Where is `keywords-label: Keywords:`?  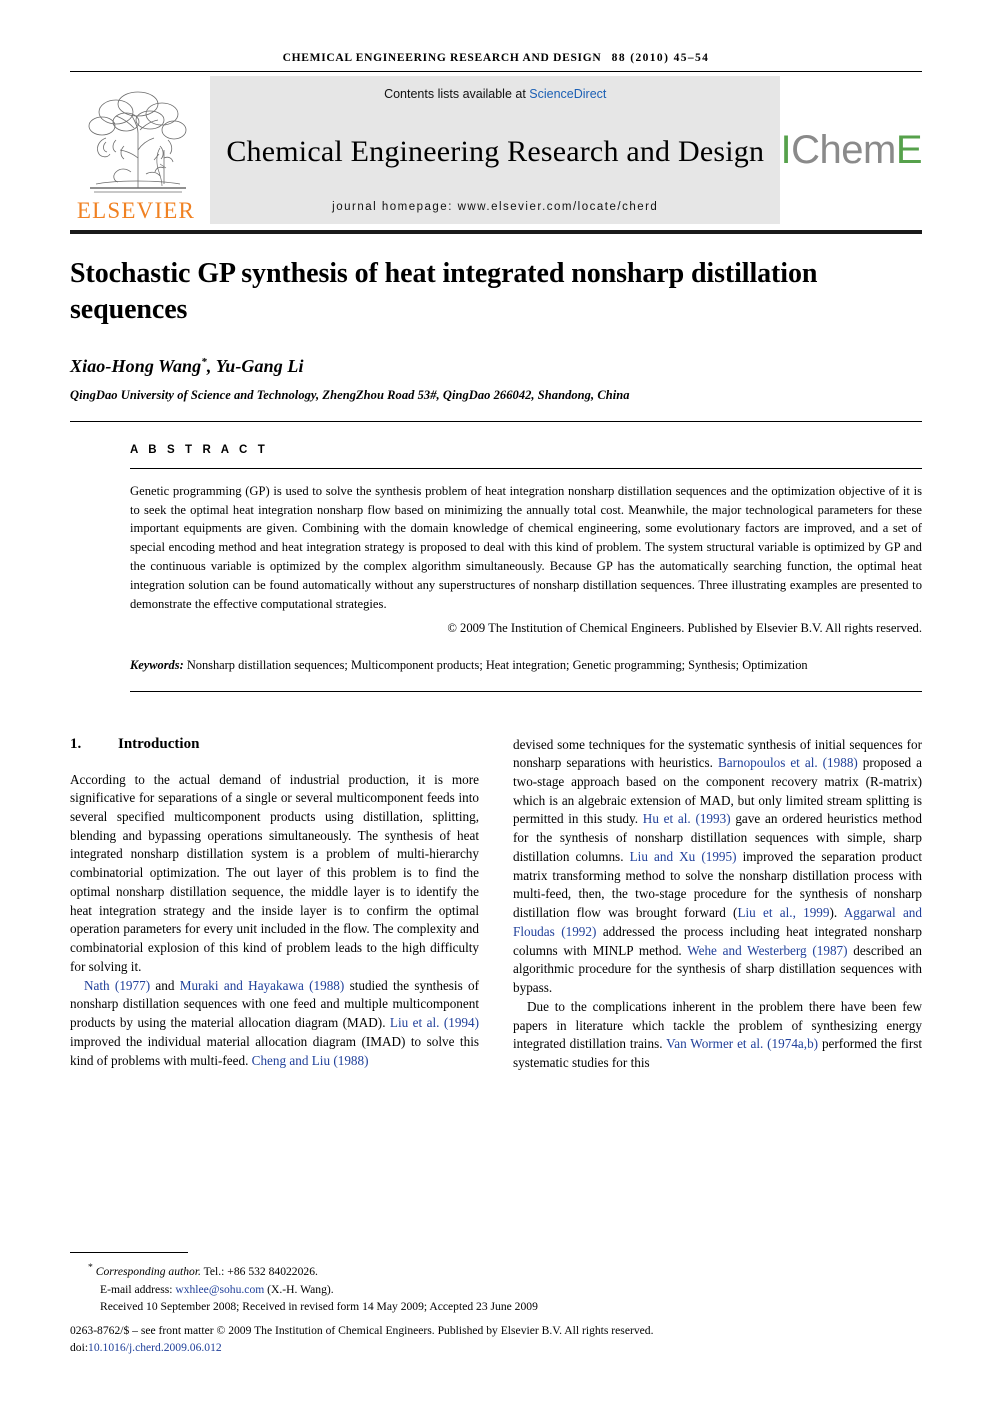 keywords-label: Keywords: is located at coordinates (157, 664).